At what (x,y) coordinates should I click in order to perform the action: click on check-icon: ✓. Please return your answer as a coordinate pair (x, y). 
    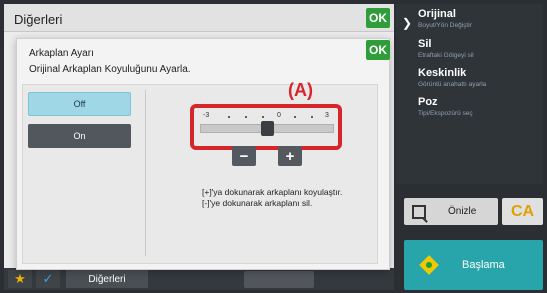
    Looking at the image, I should click on (48, 279).